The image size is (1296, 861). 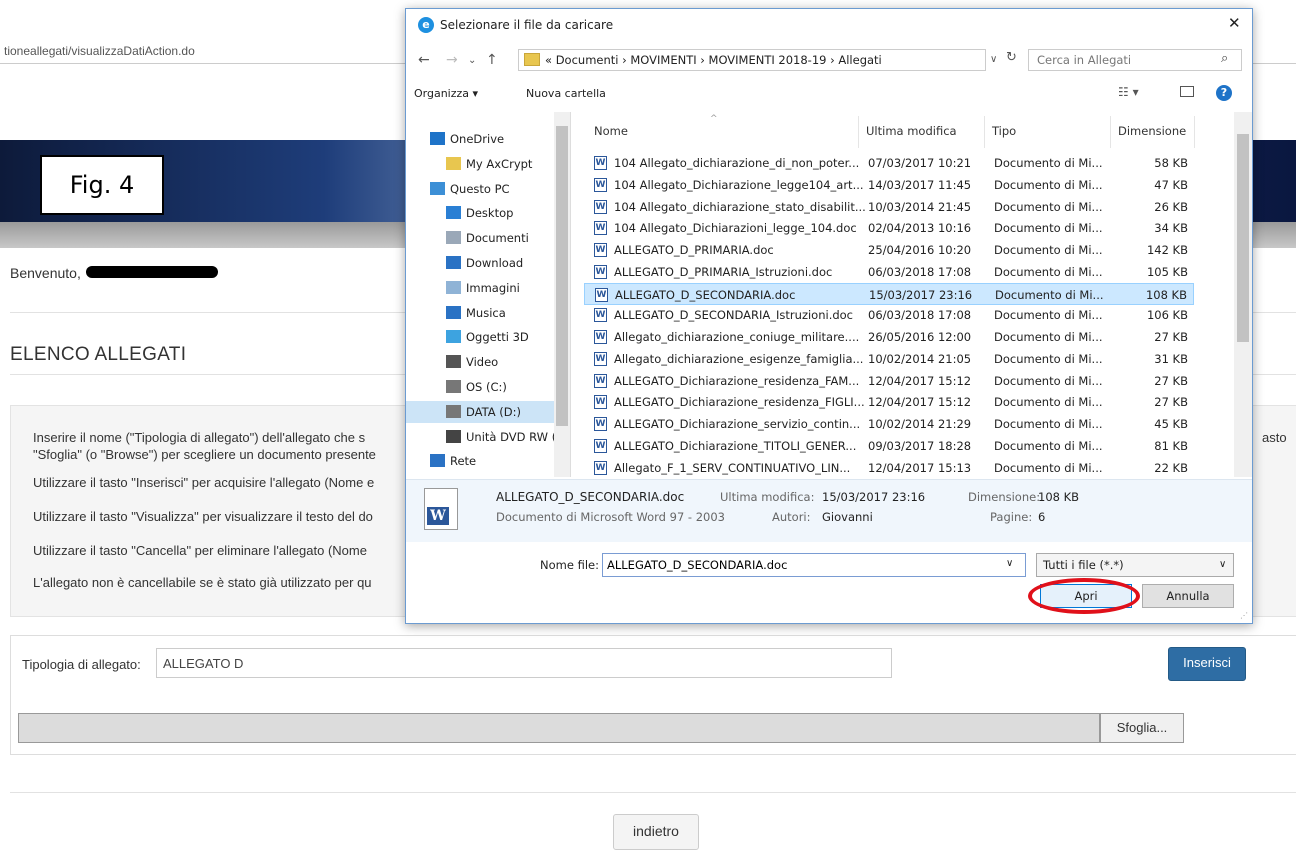 I want to click on dialog-title-bar: e Selezionare il file da caricare ✕, so click(x=829, y=24).